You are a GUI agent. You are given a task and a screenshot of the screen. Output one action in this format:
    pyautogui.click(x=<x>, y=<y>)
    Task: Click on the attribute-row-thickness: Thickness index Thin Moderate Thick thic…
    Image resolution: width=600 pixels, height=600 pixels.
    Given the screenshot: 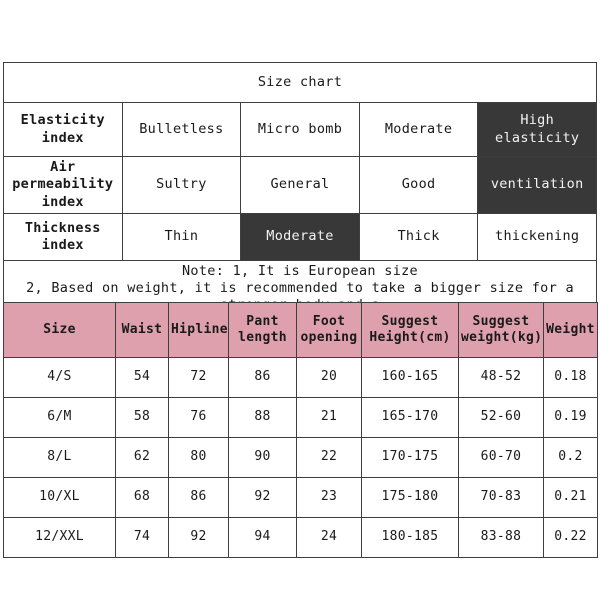 What is the action you would take?
    pyautogui.click(x=300, y=236)
    